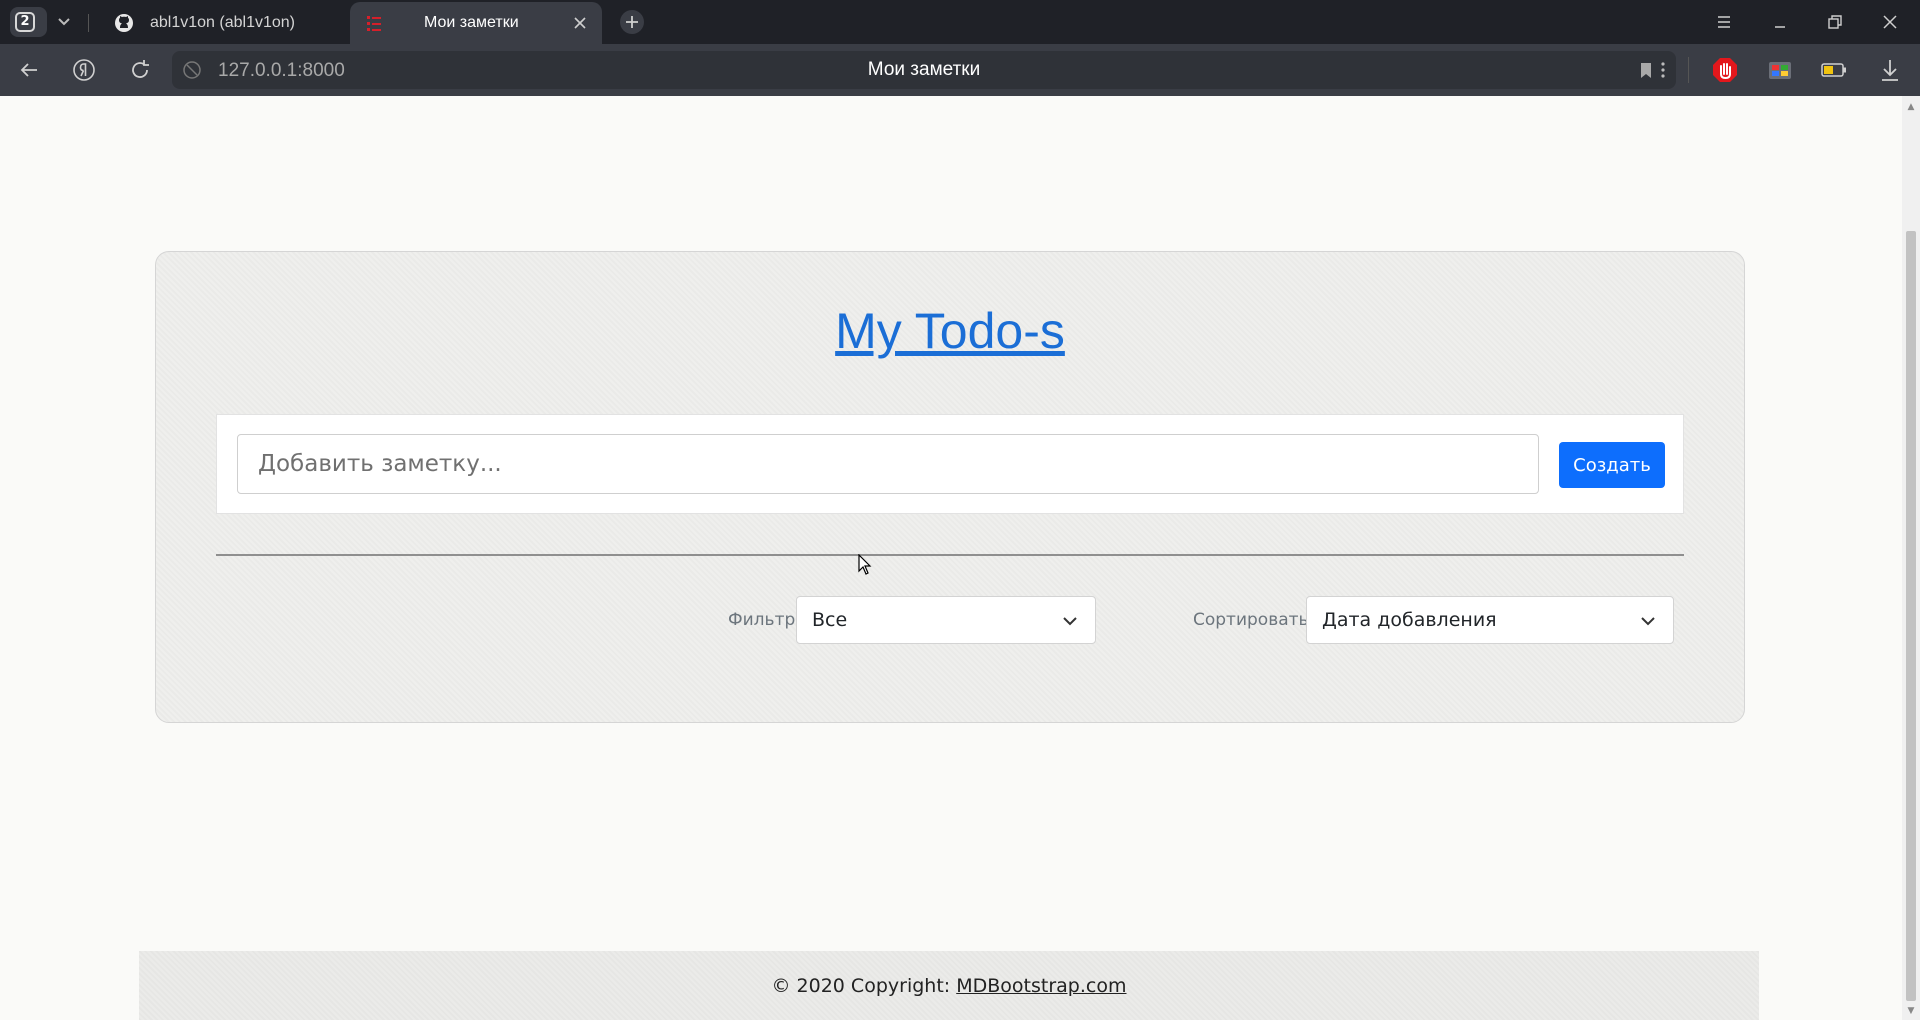  What do you see at coordinates (1835, 22) in the screenshot?
I see `restore-icon` at bounding box center [1835, 22].